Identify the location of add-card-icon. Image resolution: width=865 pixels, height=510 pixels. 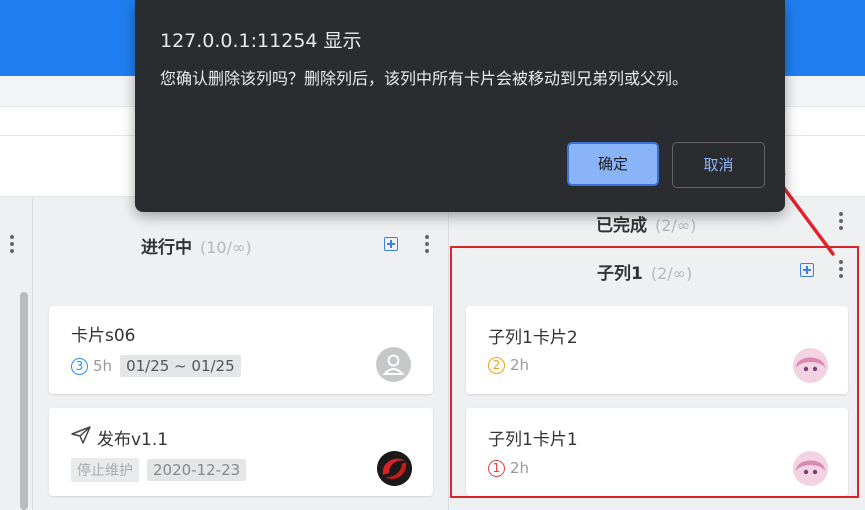
(391, 244).